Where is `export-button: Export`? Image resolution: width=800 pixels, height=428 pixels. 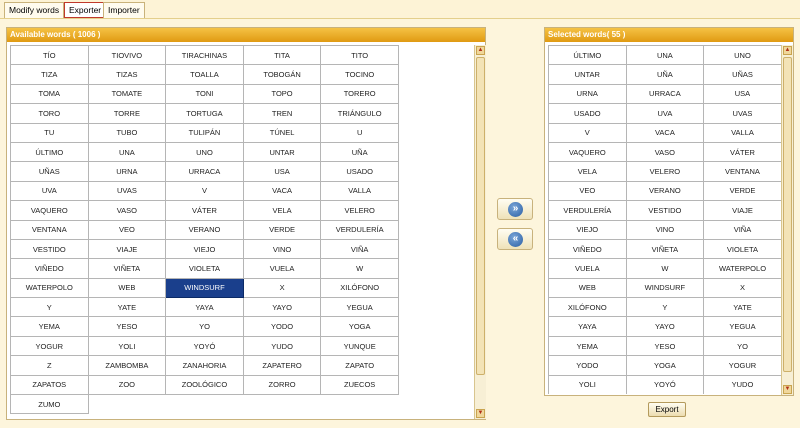 export-button: Export is located at coordinates (667, 409).